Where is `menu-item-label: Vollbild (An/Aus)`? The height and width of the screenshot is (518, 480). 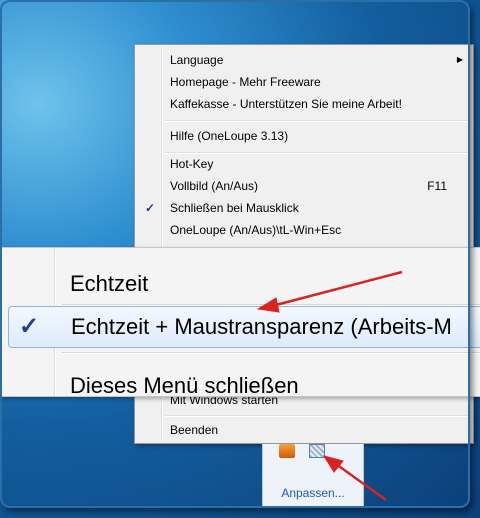
menu-item-label: Vollbild (An/Aus) is located at coordinates (214, 186).